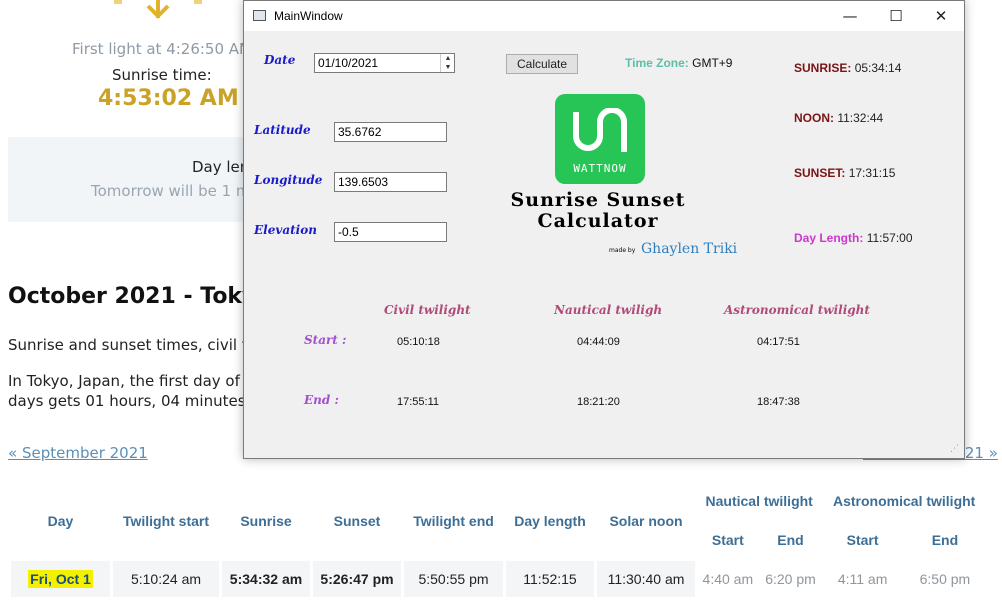  What do you see at coordinates (168, 98) in the screenshot?
I see `sunrise-time: 4:53:02 AM` at bounding box center [168, 98].